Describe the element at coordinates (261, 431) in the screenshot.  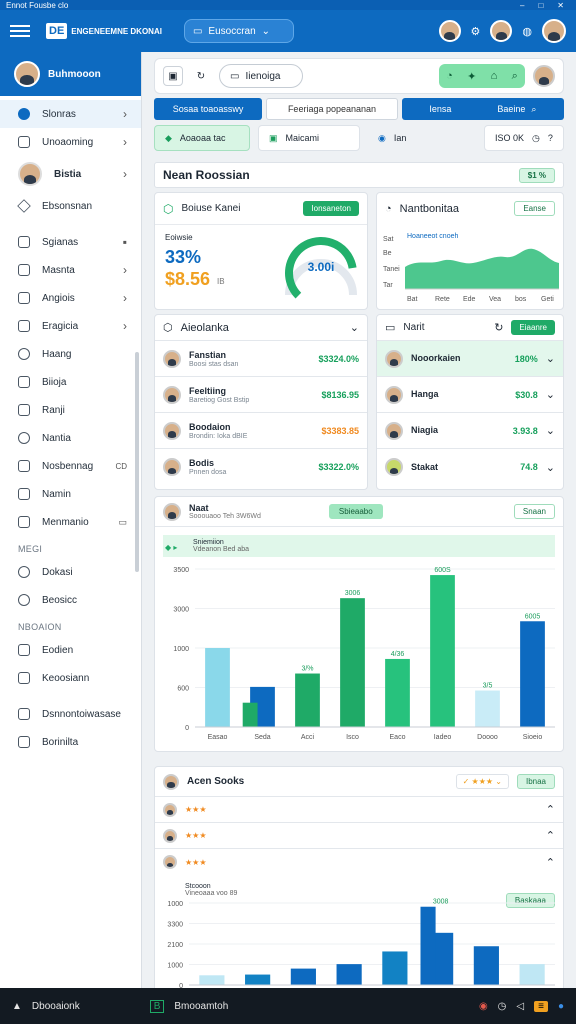
I see `list-item: Boodaion Brondin: Ioka dBIE $3383.85` at that location.